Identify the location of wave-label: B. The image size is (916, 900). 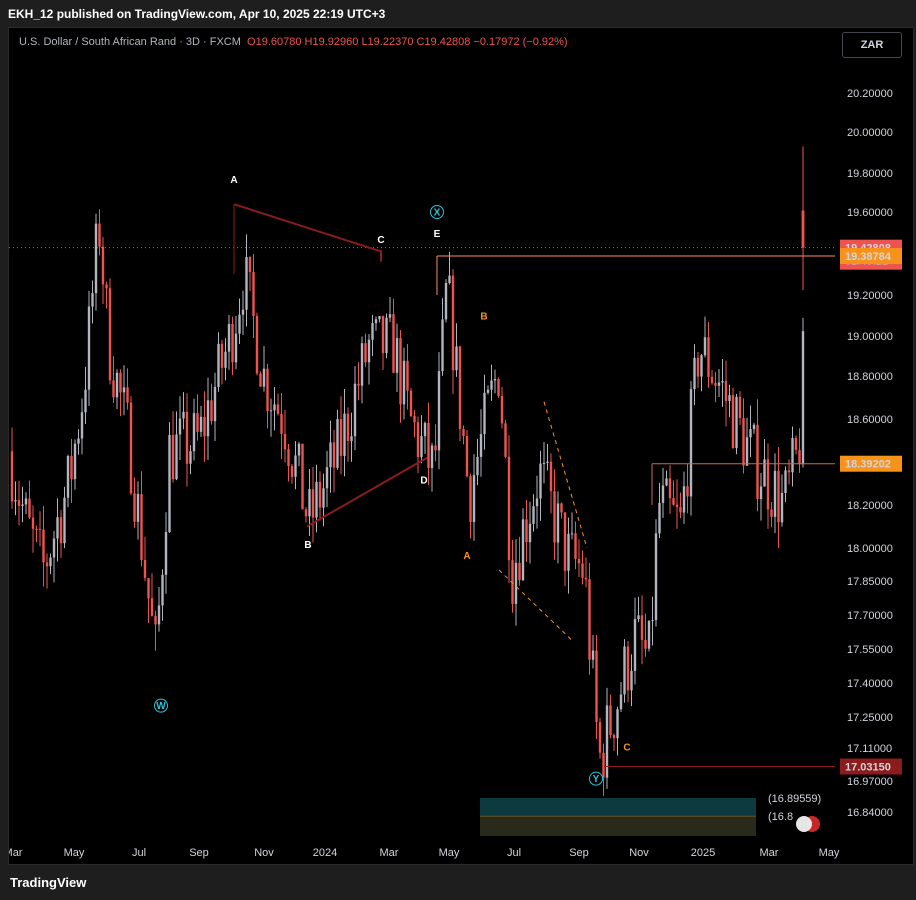
(483, 317).